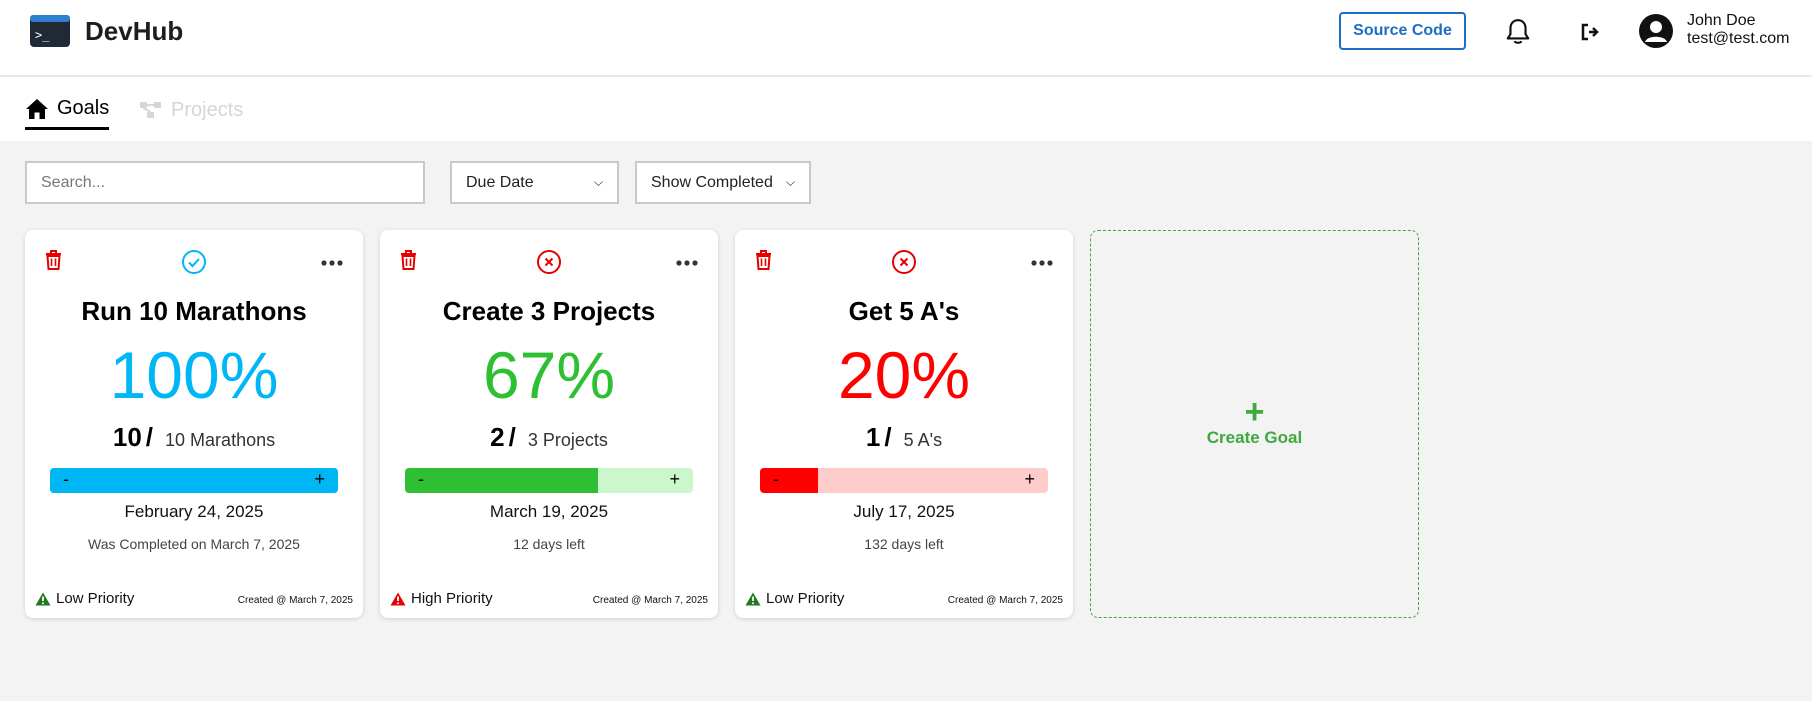 This screenshot has height=701, width=1812. What do you see at coordinates (37, 108) in the screenshot?
I see `home-icon` at bounding box center [37, 108].